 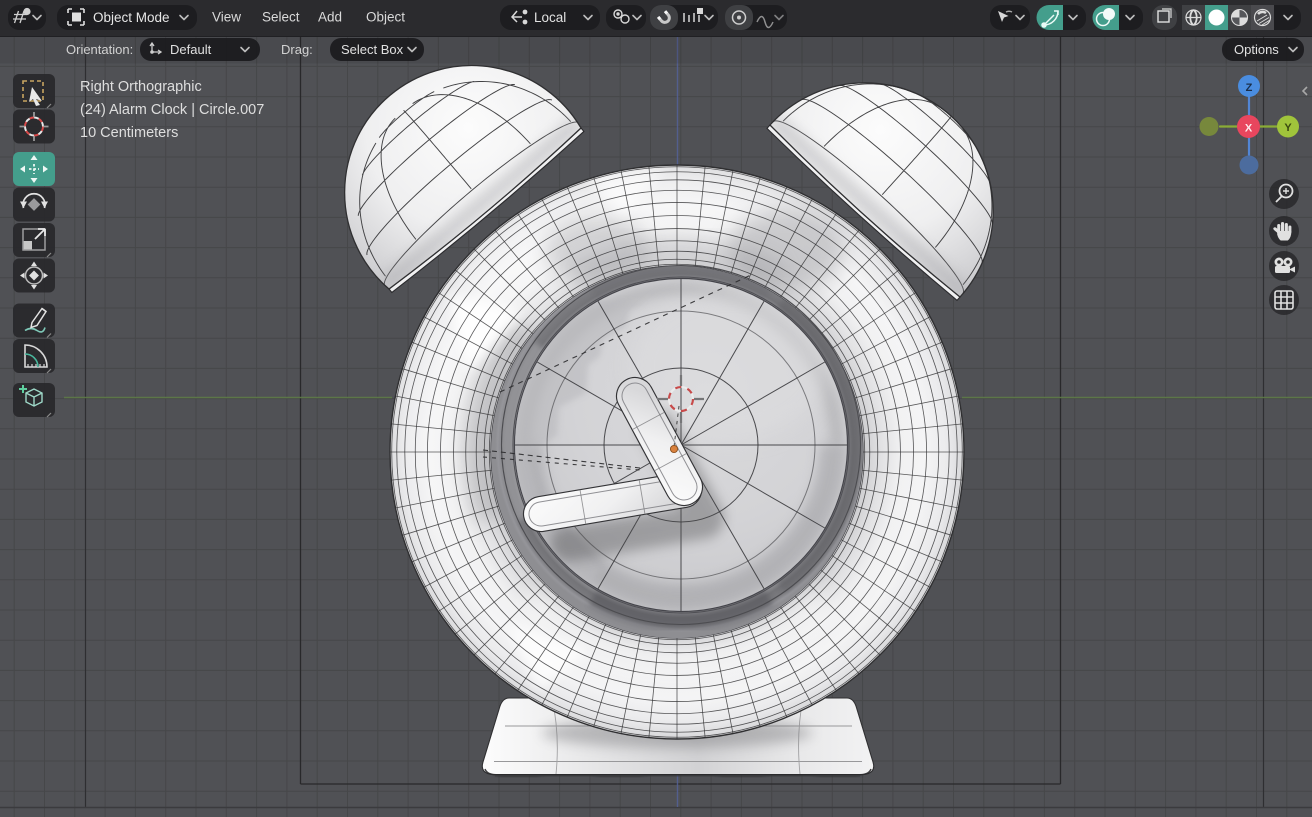 I want to click on svg-text: Default, so click(x=191, y=49).